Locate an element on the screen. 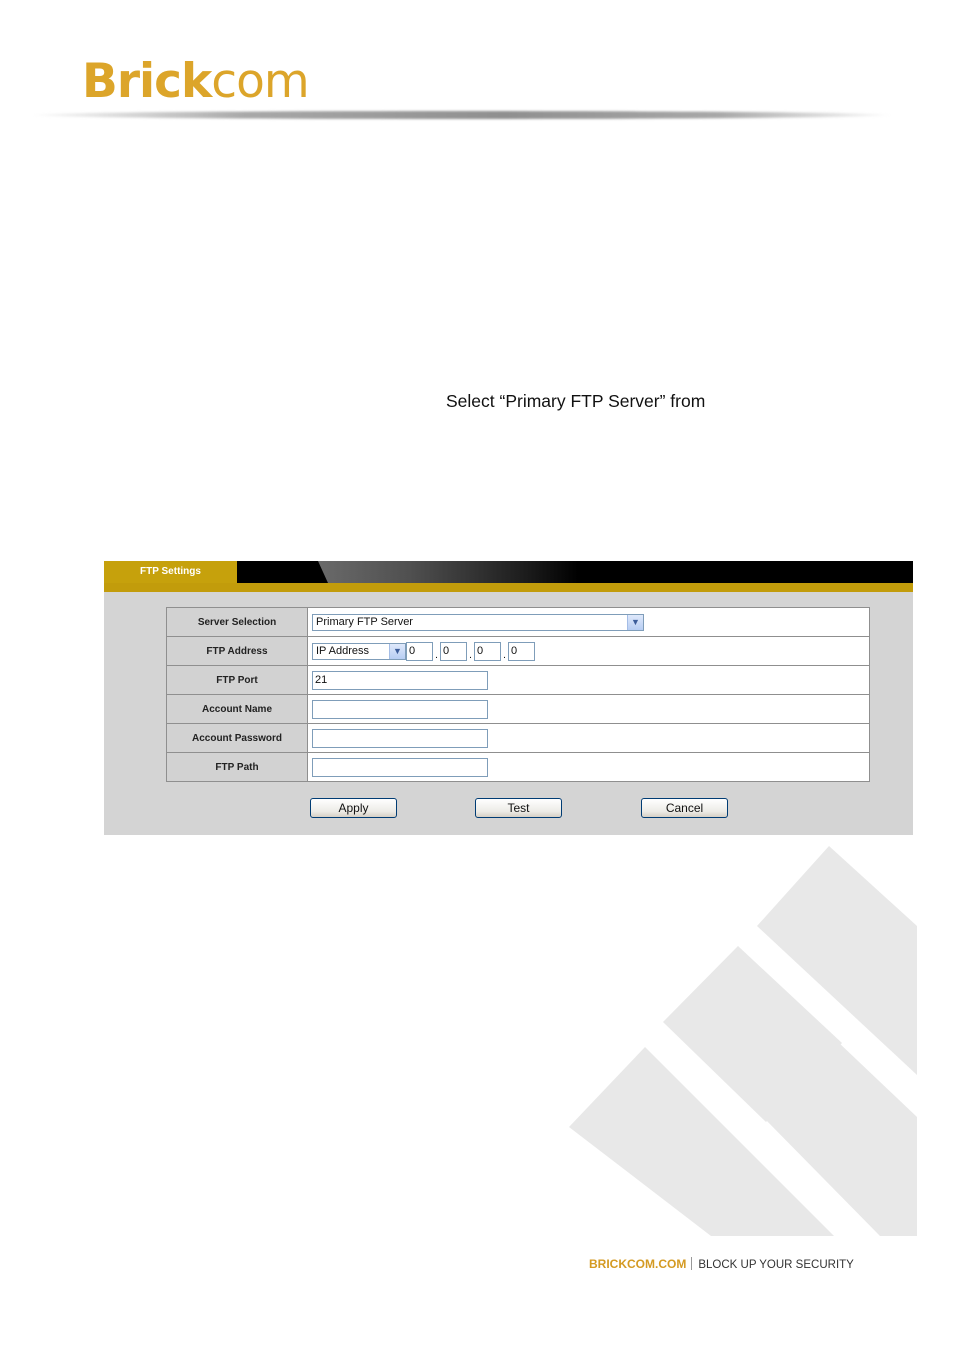 Image resolution: width=954 pixels, height=1350 pixels. ftp-path-cell is located at coordinates (588, 767).